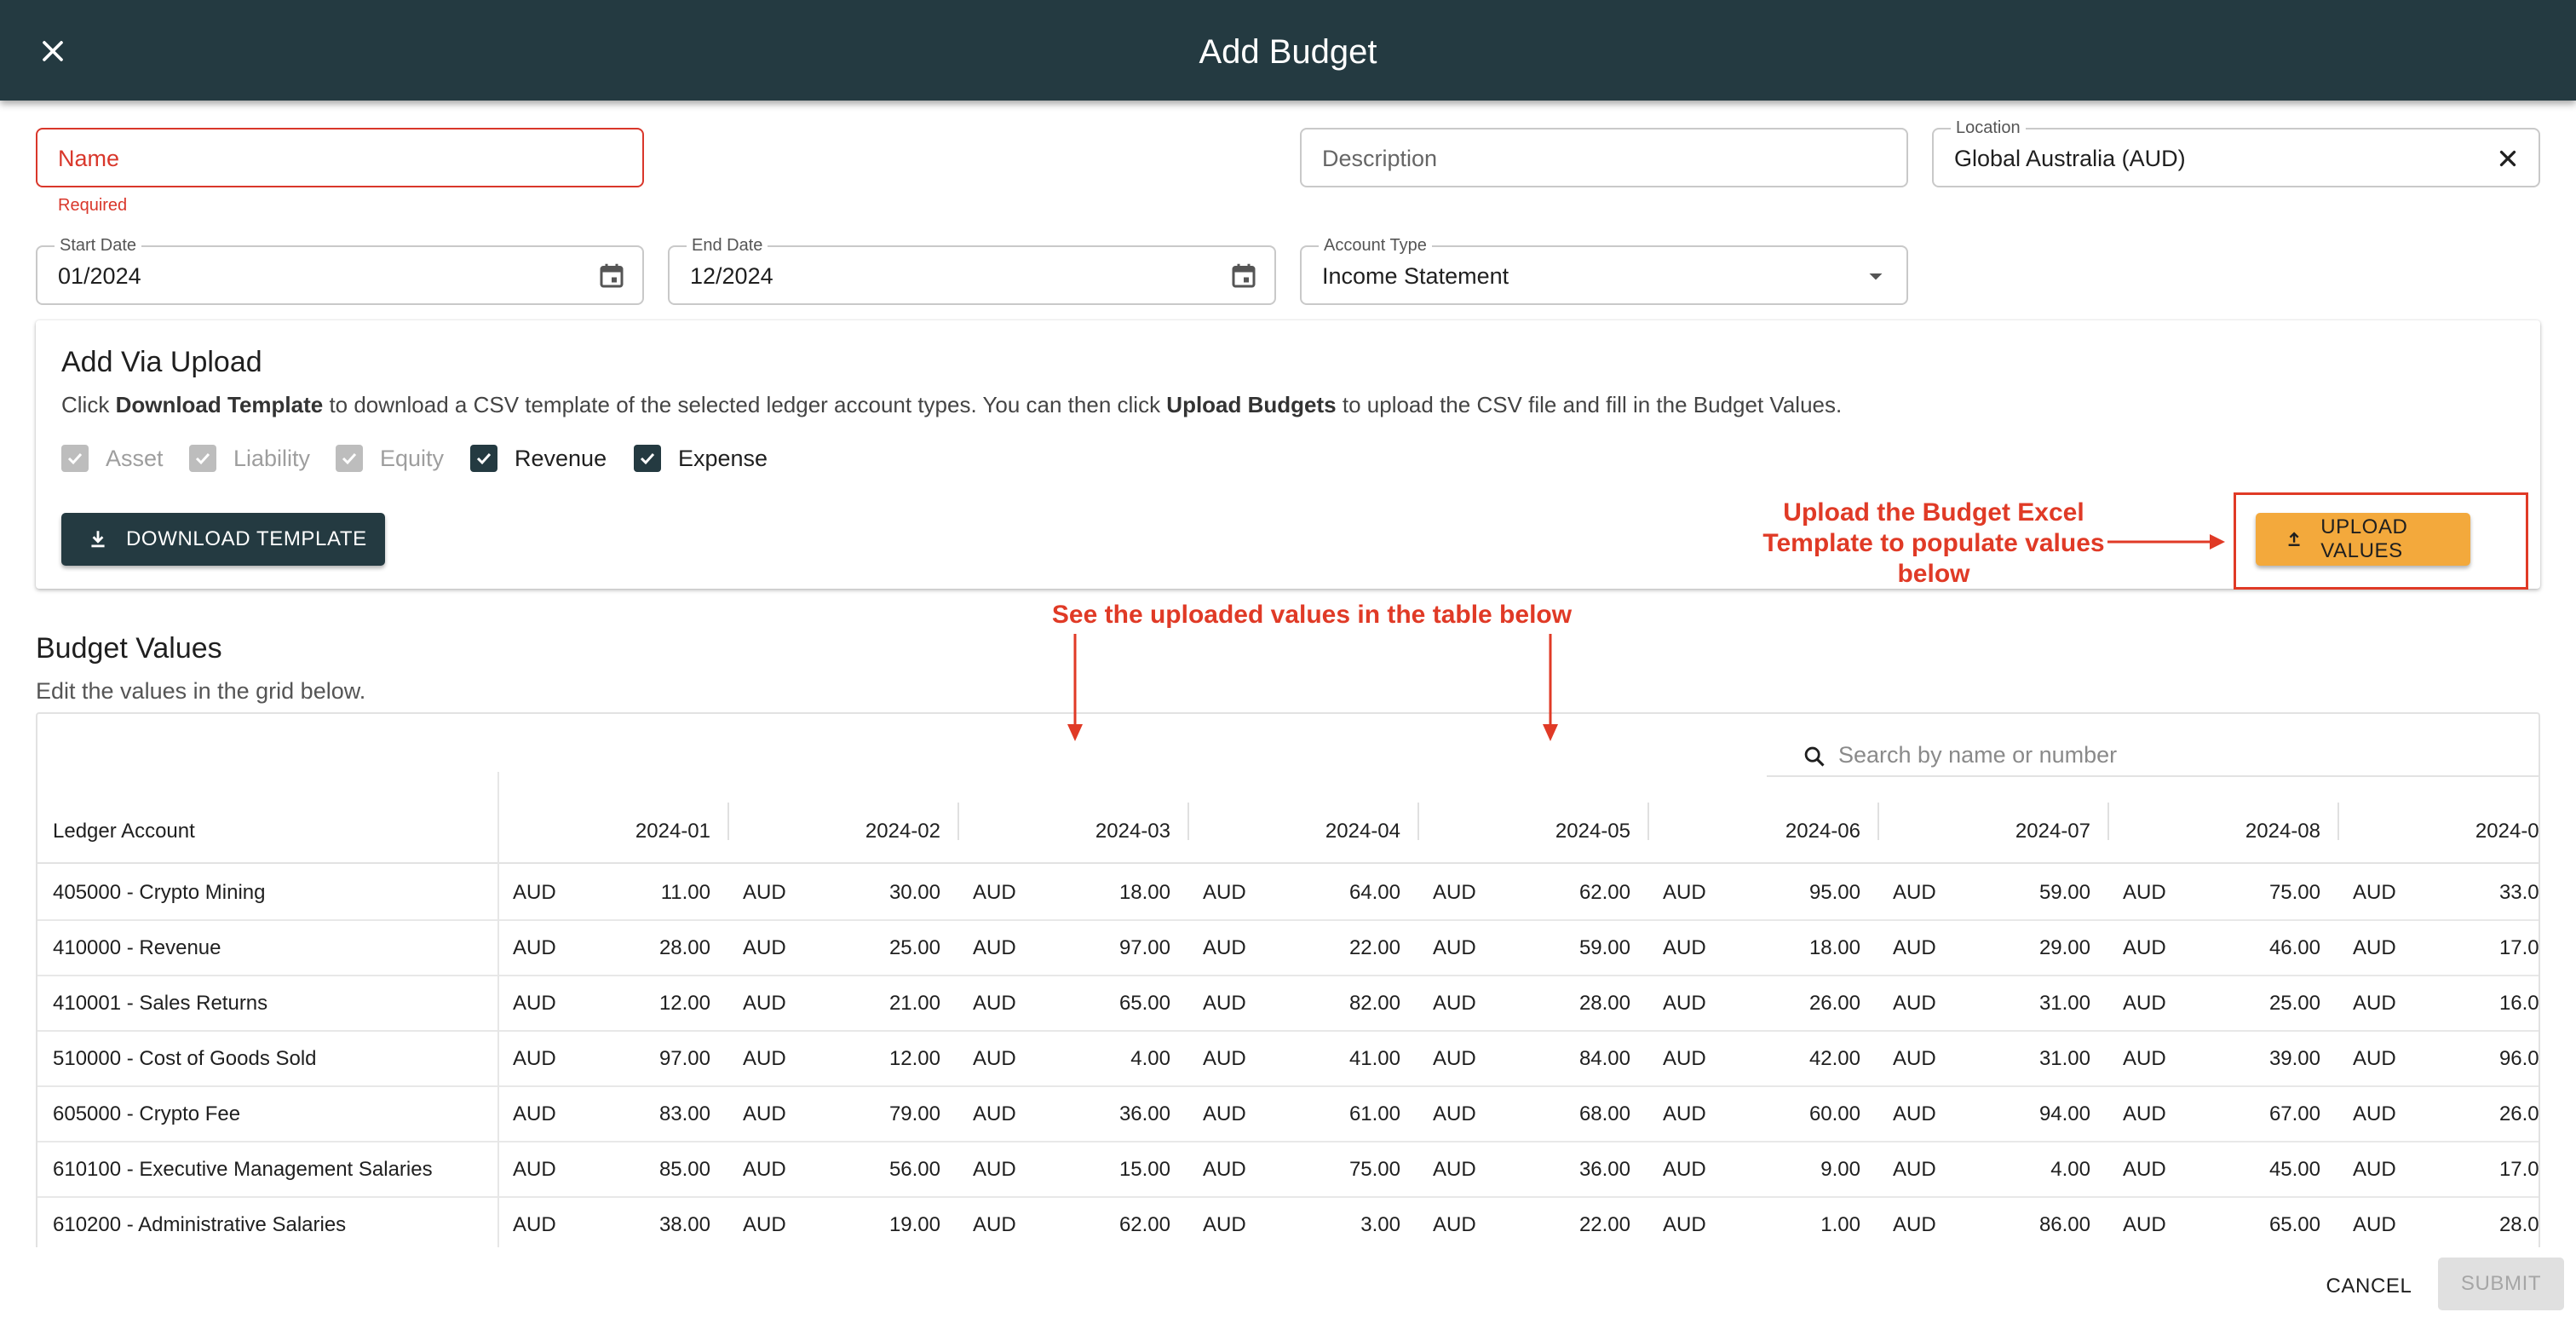  What do you see at coordinates (340, 158) in the screenshot?
I see `name-field: Name` at bounding box center [340, 158].